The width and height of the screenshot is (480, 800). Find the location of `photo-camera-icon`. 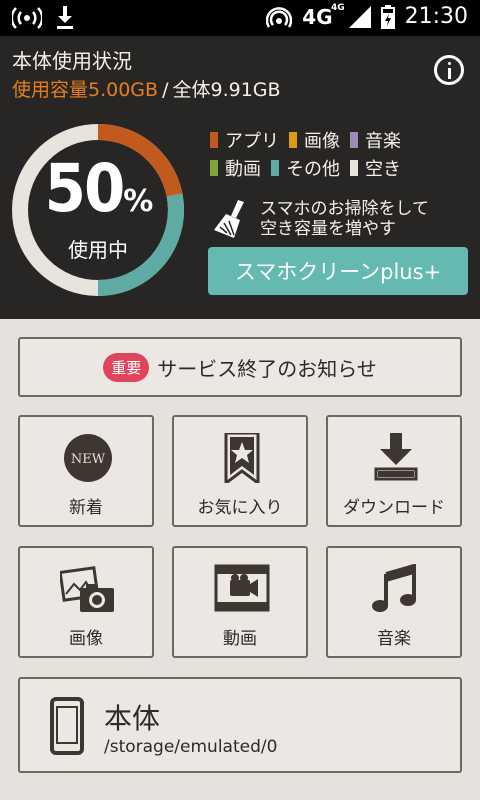

photo-camera-icon is located at coordinates (87, 589).